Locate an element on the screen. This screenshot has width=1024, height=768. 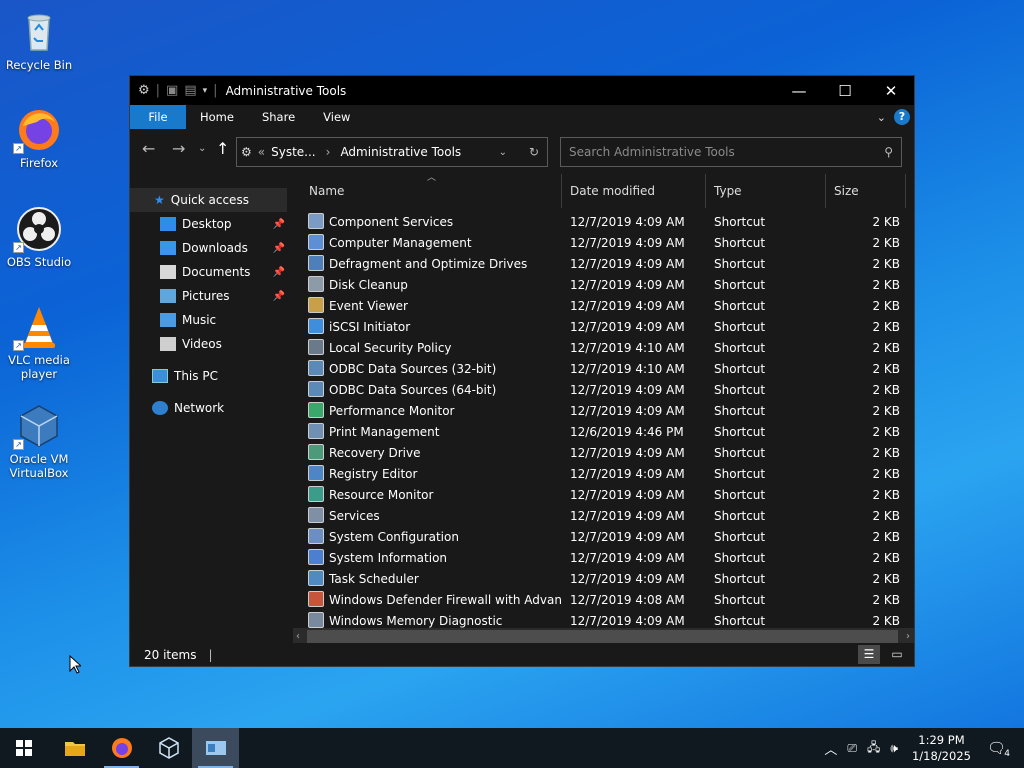
sidebar-item-downloads: Downloads 📌 is located at coordinates (208, 248).